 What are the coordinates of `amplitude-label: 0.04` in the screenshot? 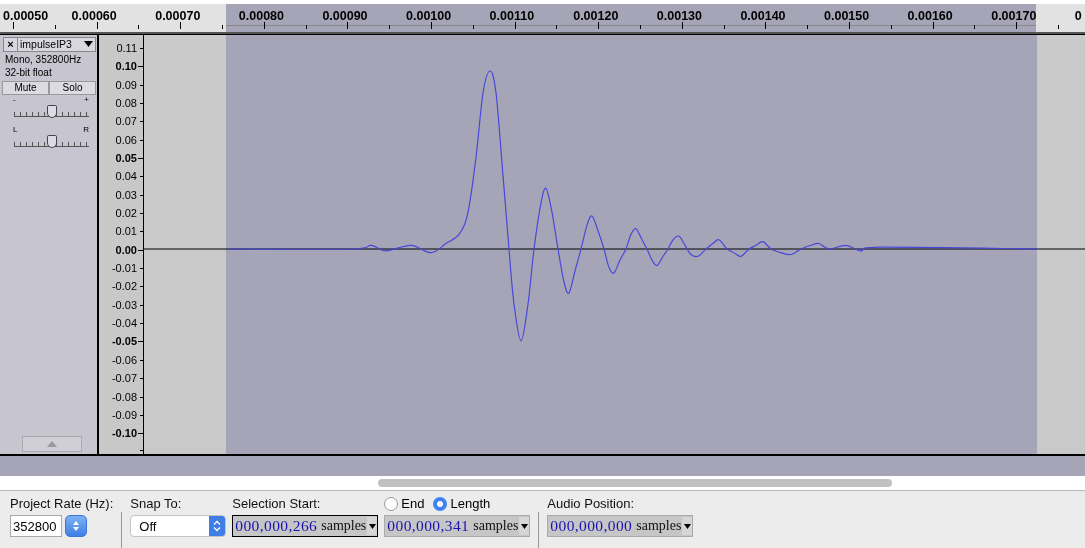 It's located at (126, 176).